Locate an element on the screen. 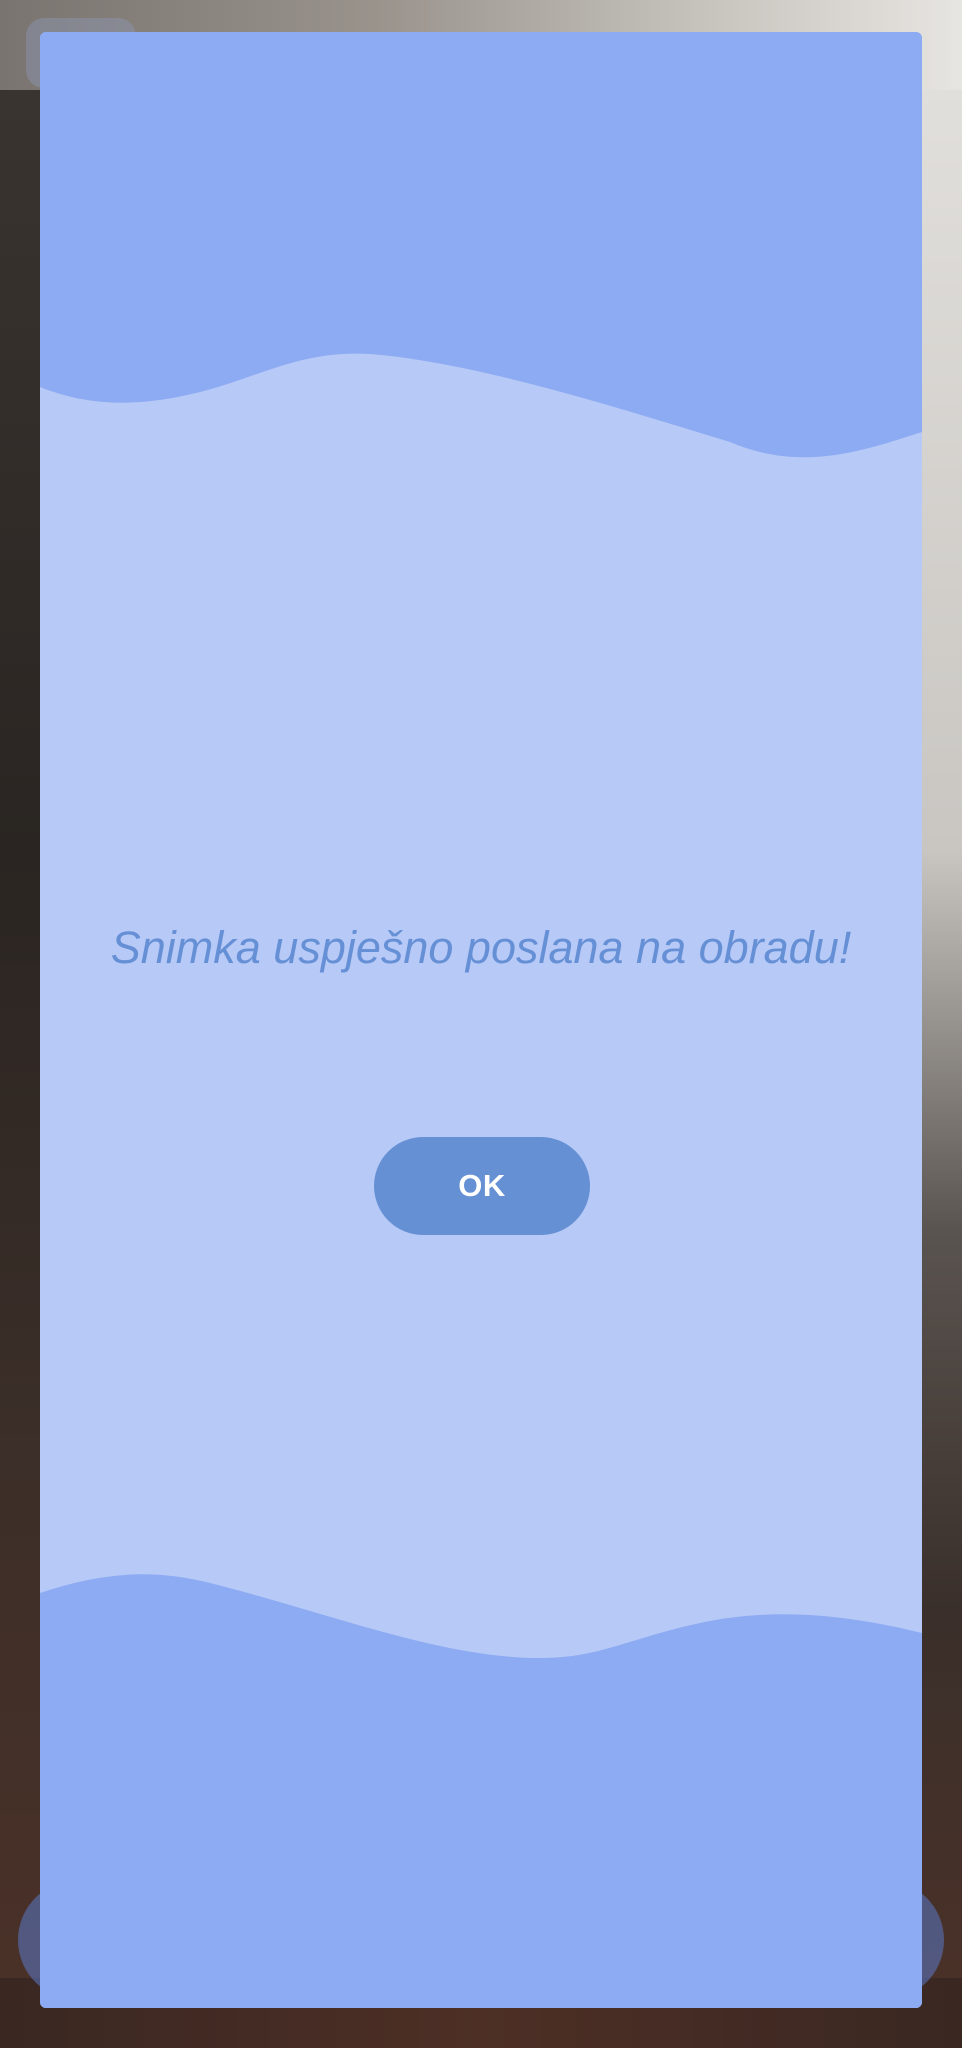 The height and width of the screenshot is (2048, 962). ok-button: OK is located at coordinates (482, 1186).